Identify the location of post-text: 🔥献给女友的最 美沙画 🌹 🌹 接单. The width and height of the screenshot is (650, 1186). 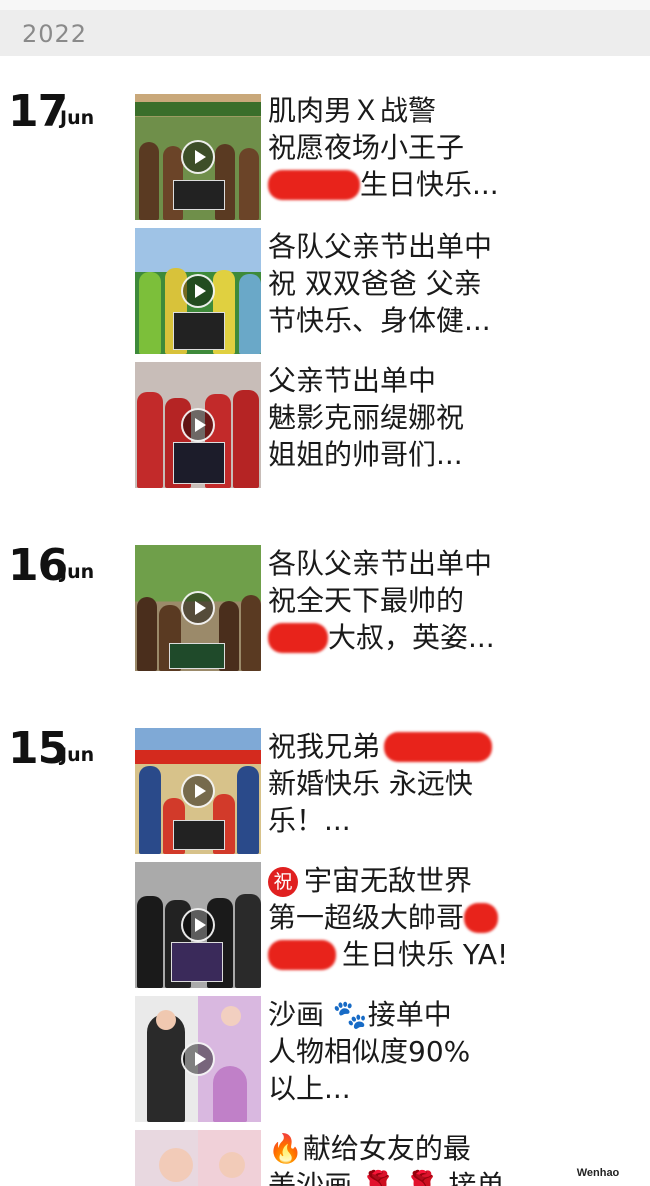
(403, 1158).